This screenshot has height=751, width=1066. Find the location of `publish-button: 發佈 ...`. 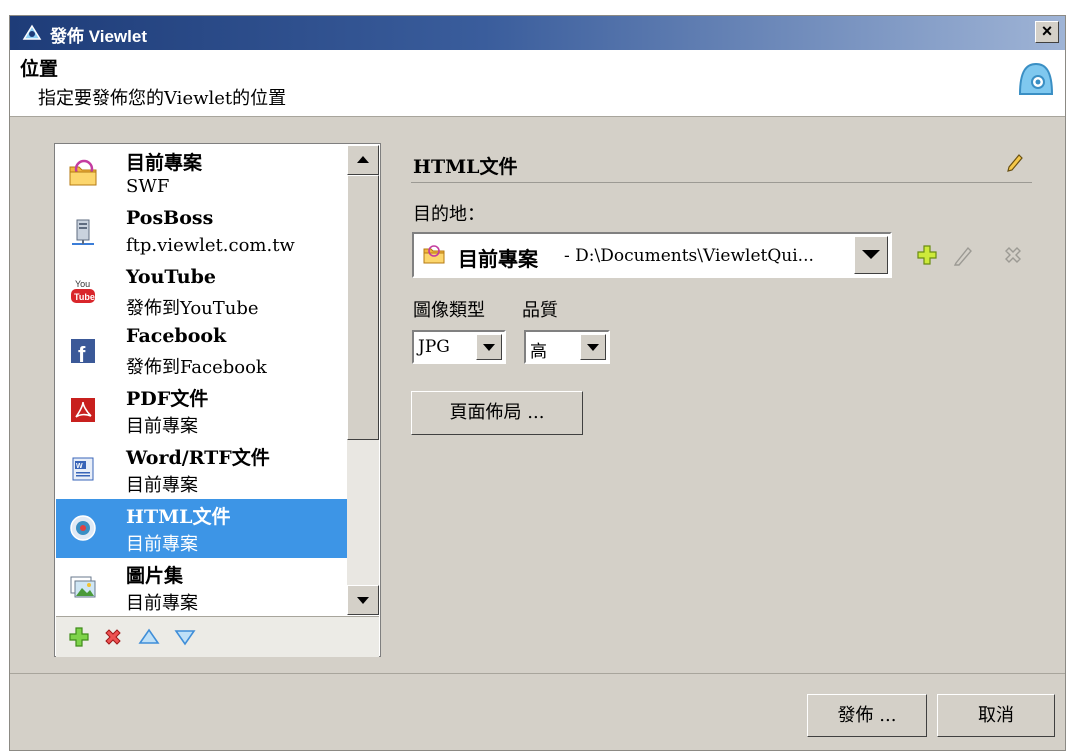

publish-button: 發佈 ... is located at coordinates (867, 715).